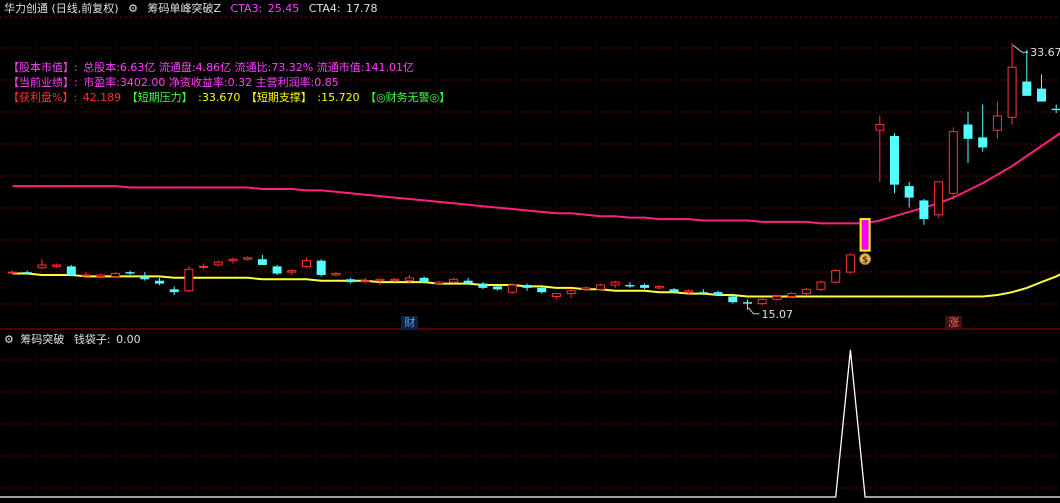 The image size is (1060, 503). What do you see at coordinates (219, 97) in the screenshot?
I see `pressure-value: :33.670` at bounding box center [219, 97].